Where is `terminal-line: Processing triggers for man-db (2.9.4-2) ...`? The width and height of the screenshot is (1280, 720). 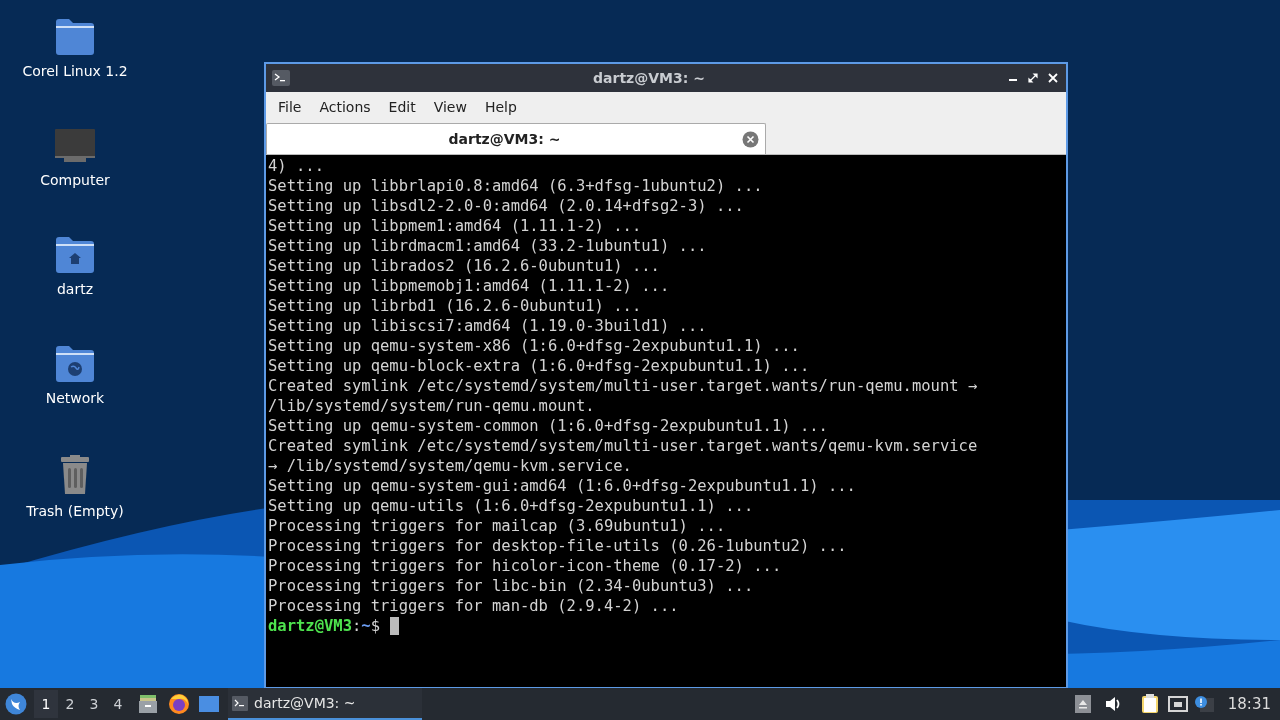
terminal-line: Processing triggers for man-db (2.9.4-2) ... is located at coordinates (473, 606).